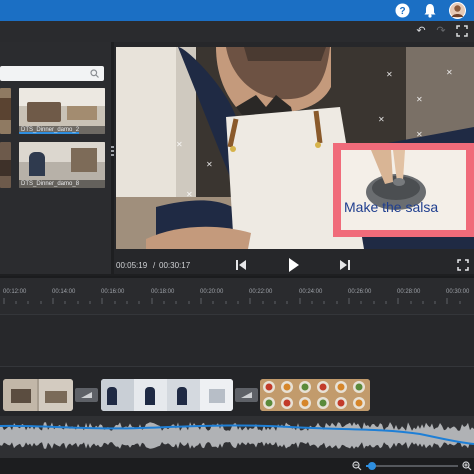 Image resolution: width=474 pixels, height=474 pixels. I want to click on overlay-image, so click(403, 190).